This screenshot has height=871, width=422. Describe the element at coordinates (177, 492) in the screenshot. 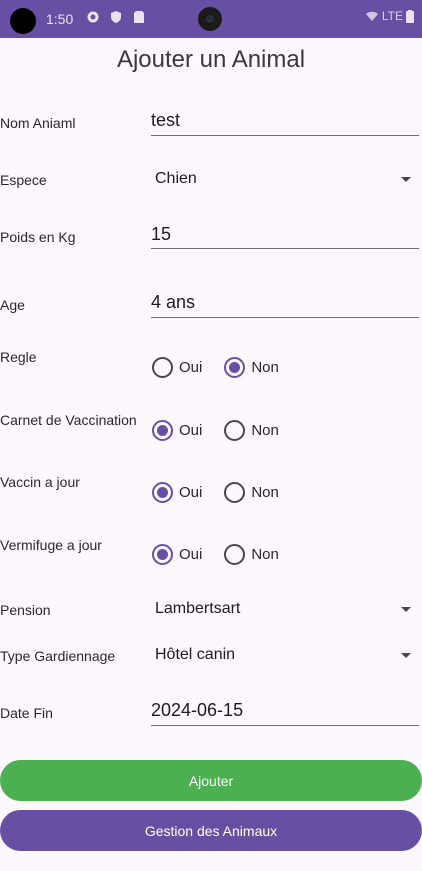

I see `vaccin-option-oui: Oui` at that location.